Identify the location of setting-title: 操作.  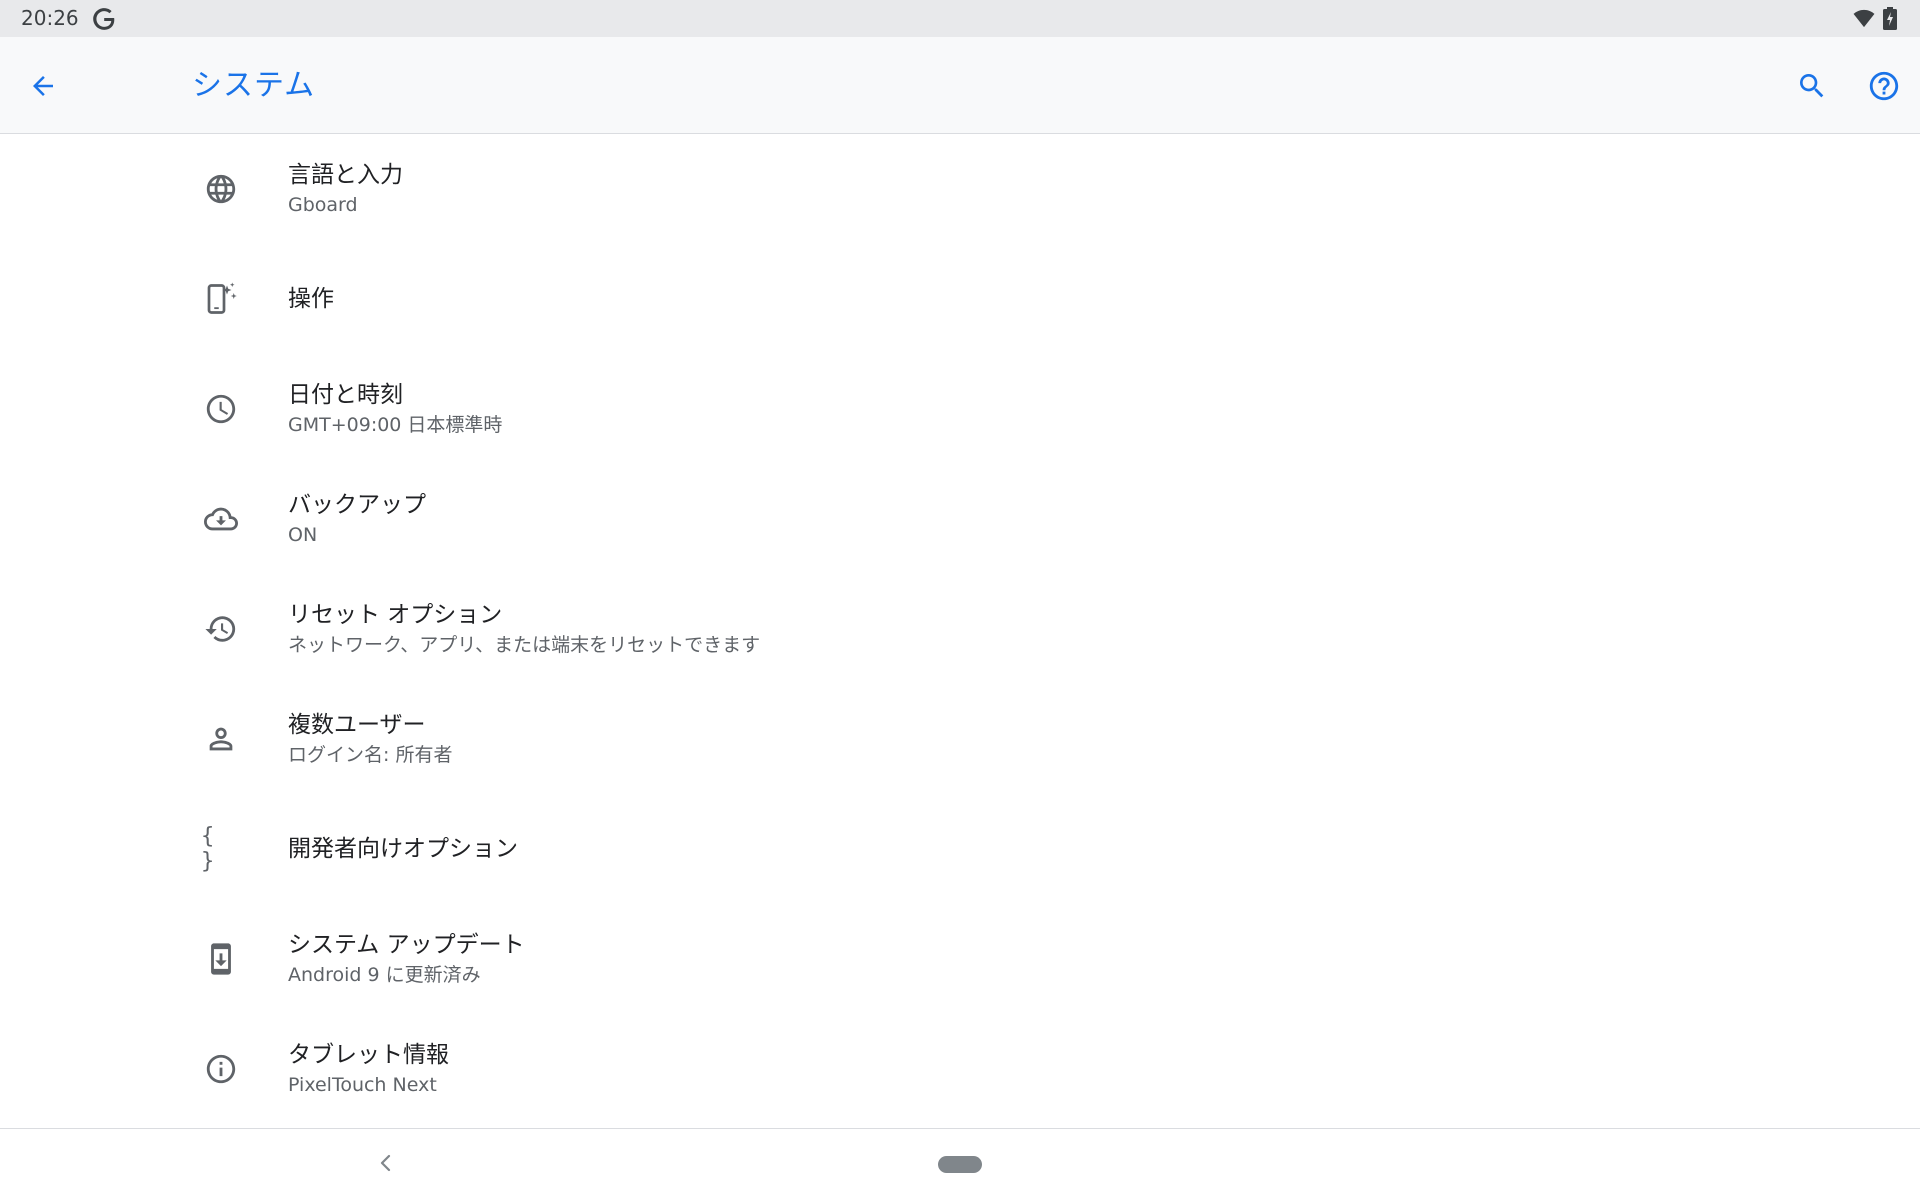
(311, 299).